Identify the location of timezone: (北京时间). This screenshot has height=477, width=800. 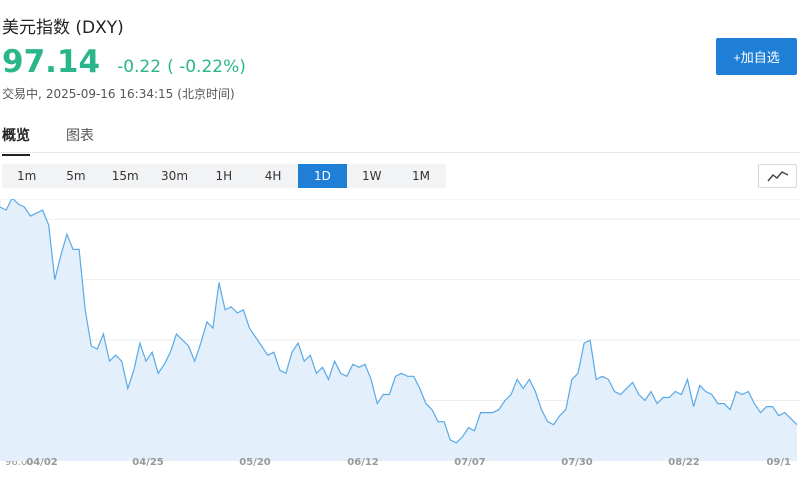
(206, 94).